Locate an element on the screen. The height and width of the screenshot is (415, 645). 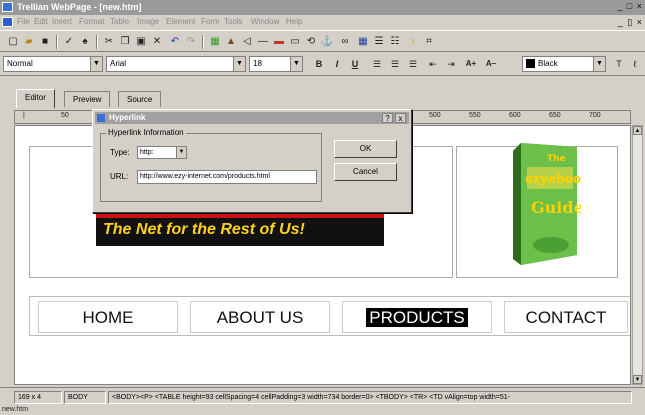
nav-table: HOME ABOUT US PRODUCTS CONTACT is located at coordinates (329, 316).